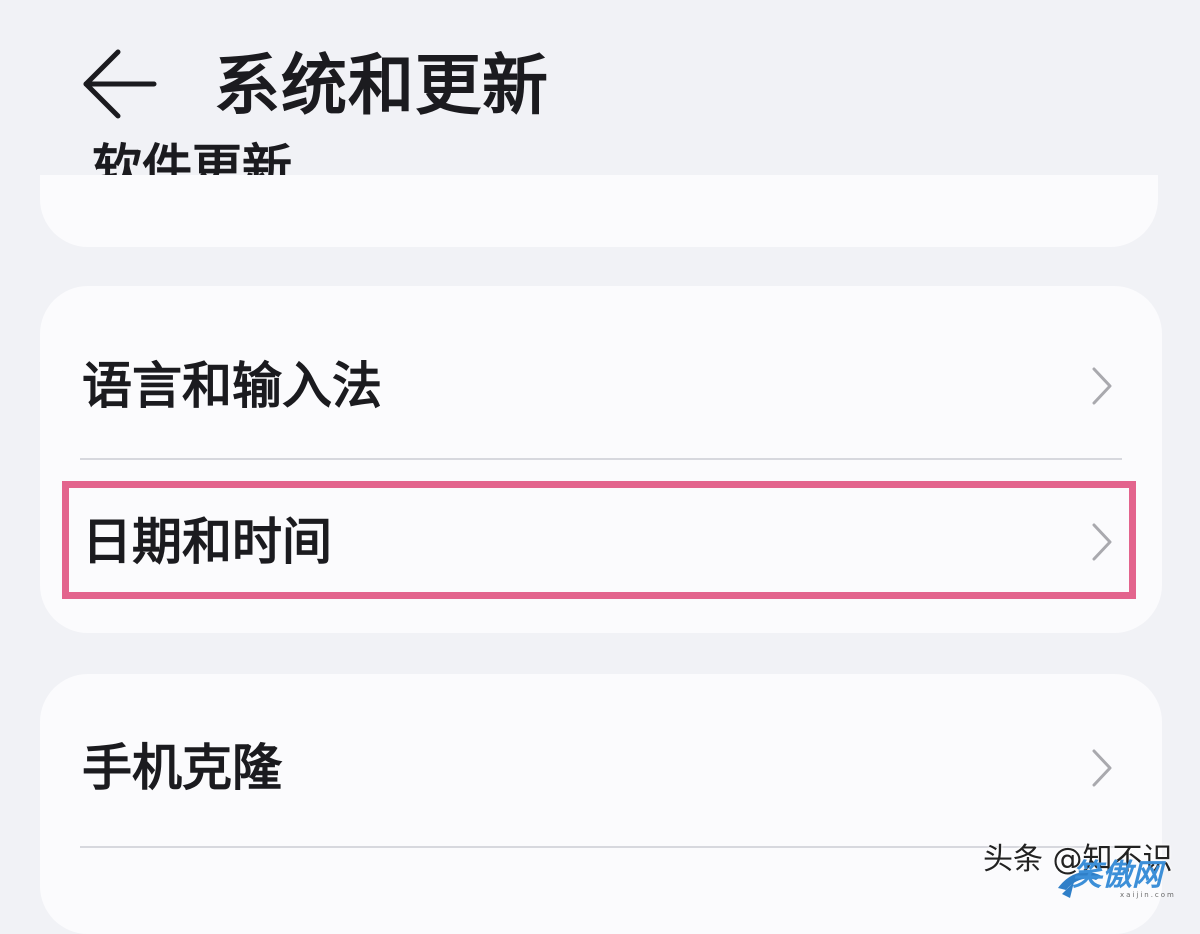 The height and width of the screenshot is (934, 1200). I want to click on page-title: 系统和更新, so click(381, 85).